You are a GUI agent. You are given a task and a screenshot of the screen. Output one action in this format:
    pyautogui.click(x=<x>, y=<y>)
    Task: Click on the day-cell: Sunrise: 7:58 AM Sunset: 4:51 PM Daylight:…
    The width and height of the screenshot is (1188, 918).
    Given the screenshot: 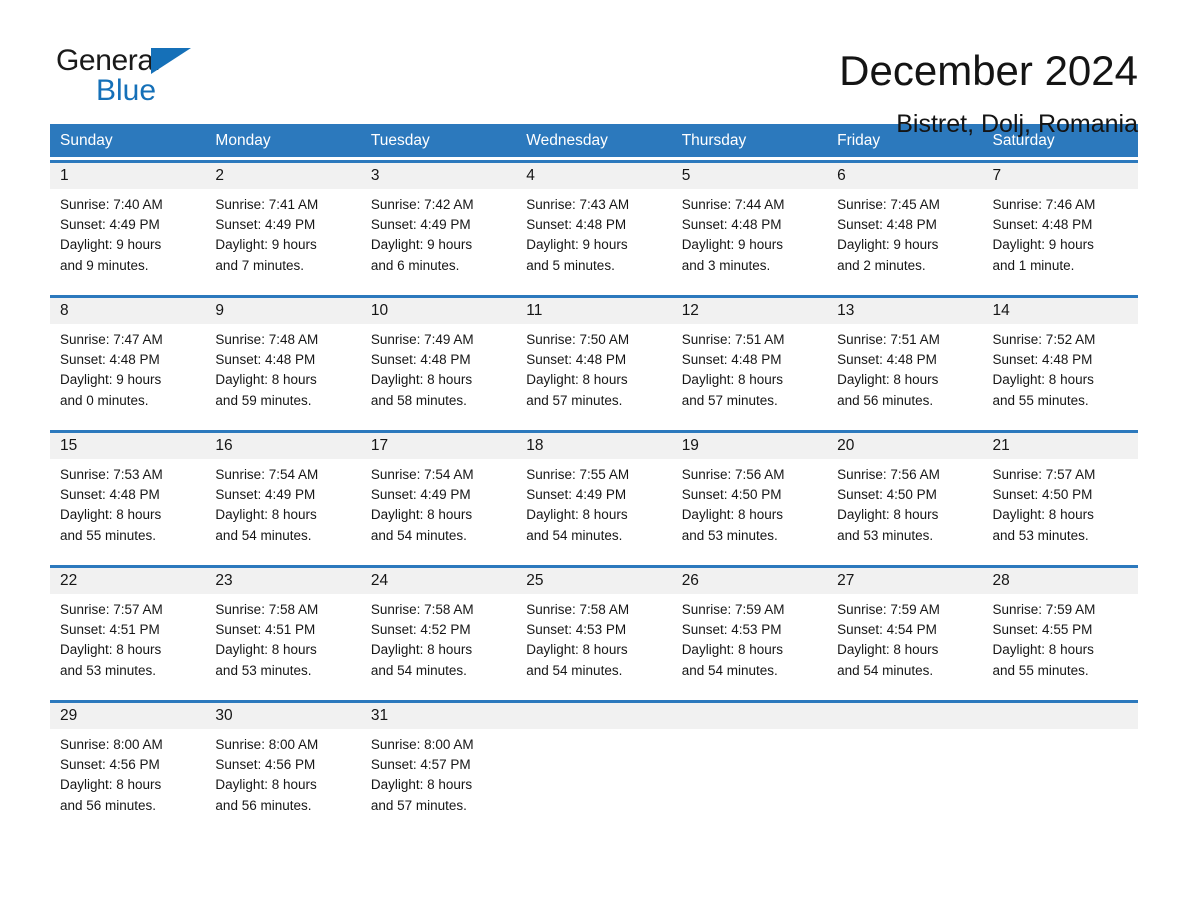 What is the action you would take?
    pyautogui.click(x=282, y=641)
    